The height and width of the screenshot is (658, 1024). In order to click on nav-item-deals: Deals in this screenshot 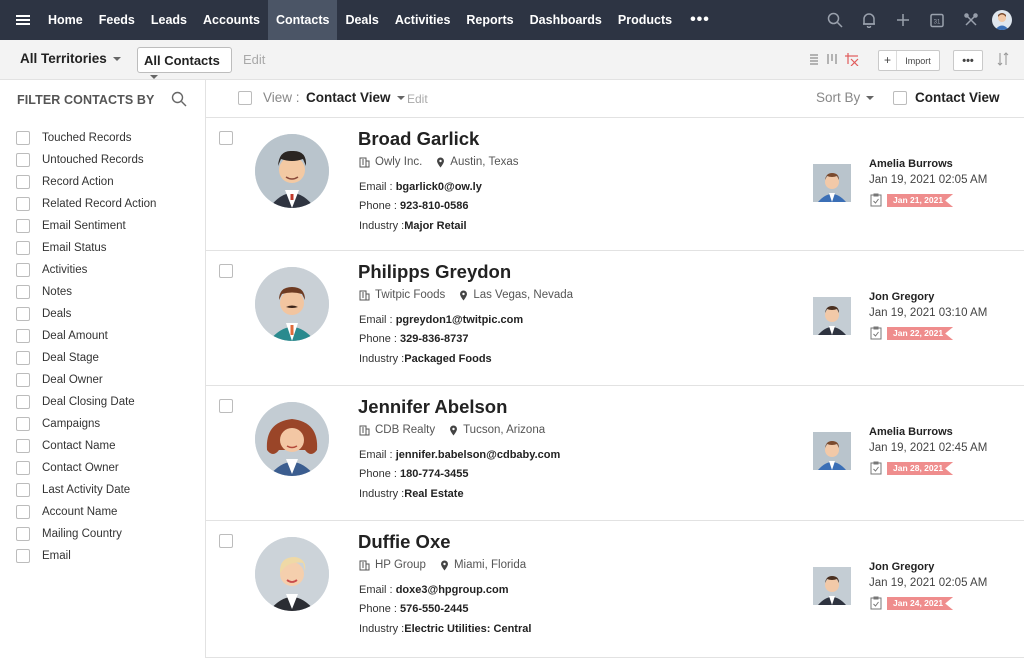, I will do `click(361, 20)`.